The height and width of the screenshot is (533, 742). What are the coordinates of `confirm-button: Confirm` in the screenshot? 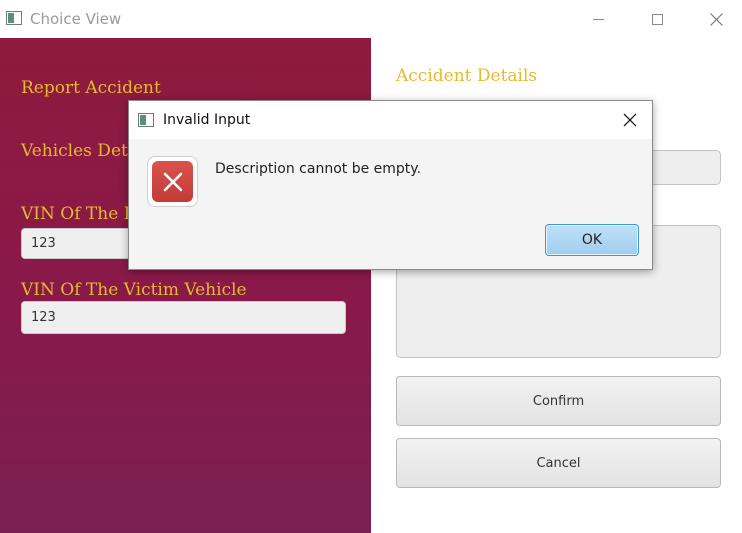 It's located at (558, 401).